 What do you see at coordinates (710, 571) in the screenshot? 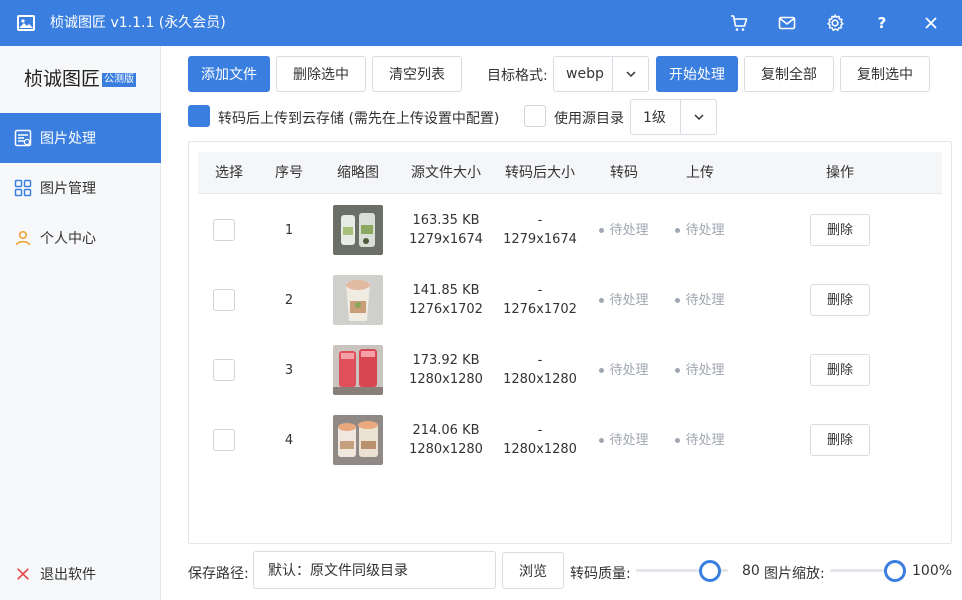
I see `quality-slider-handle` at bounding box center [710, 571].